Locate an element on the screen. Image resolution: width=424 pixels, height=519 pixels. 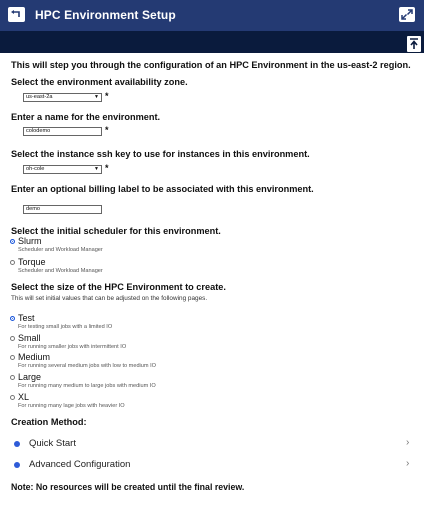
method-quick-start: Quick Start › is located at coordinates (212, 444).